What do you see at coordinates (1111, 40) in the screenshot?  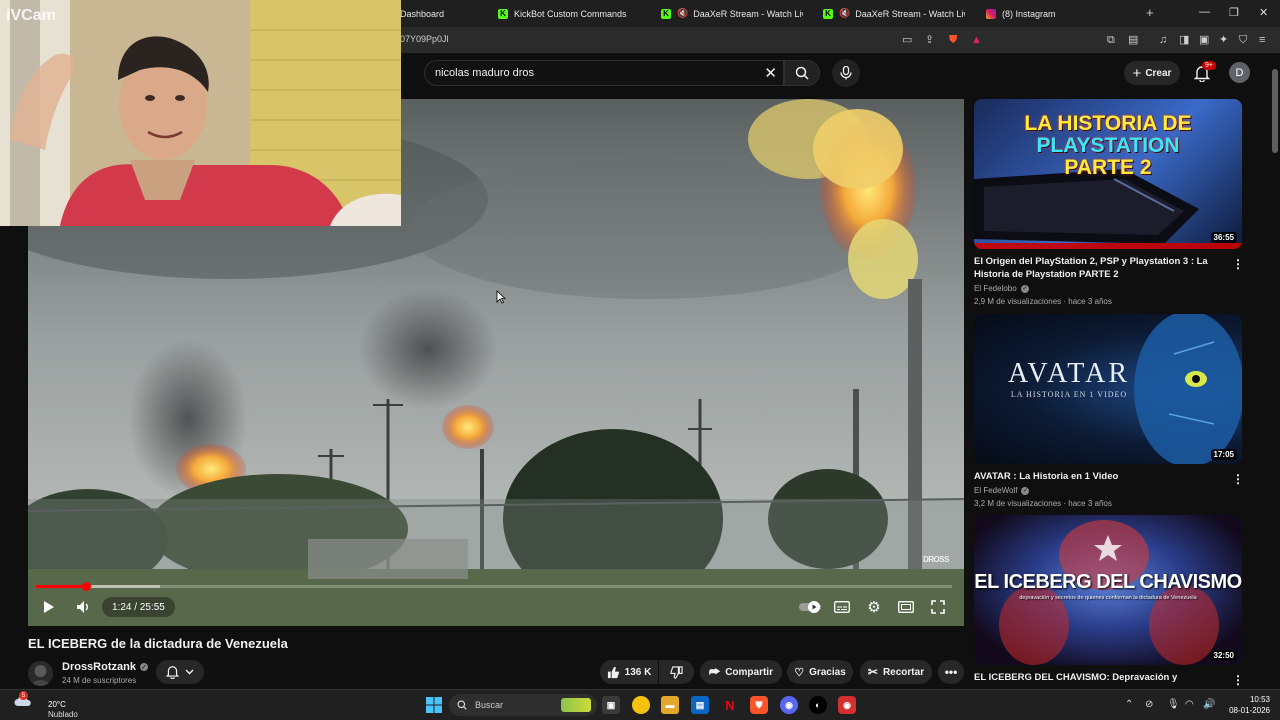 I see `extensions-icon: ⧉` at bounding box center [1111, 40].